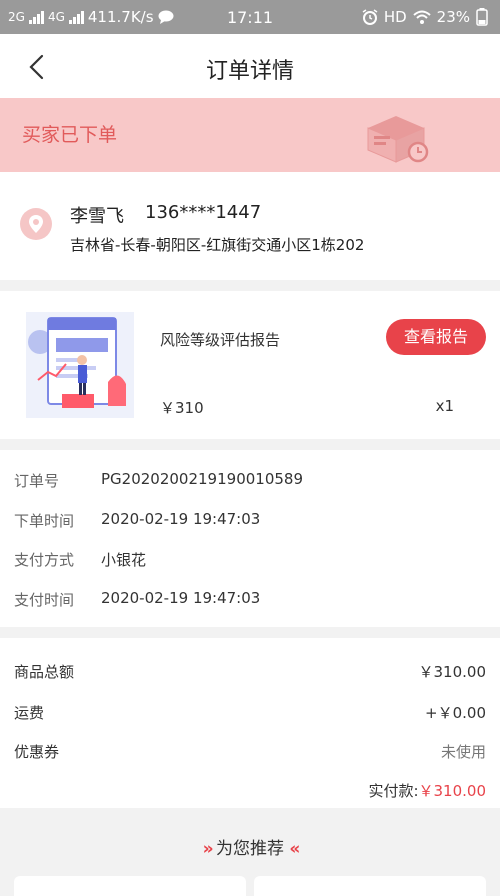  I want to click on recommend-header: » 为您推荐 «, so click(250, 846).